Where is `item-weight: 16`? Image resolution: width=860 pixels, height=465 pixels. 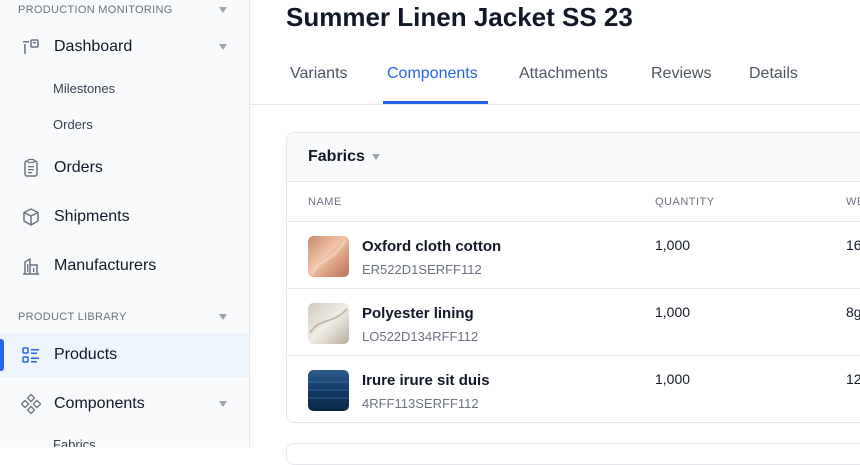
item-weight: 16 is located at coordinates (853, 245).